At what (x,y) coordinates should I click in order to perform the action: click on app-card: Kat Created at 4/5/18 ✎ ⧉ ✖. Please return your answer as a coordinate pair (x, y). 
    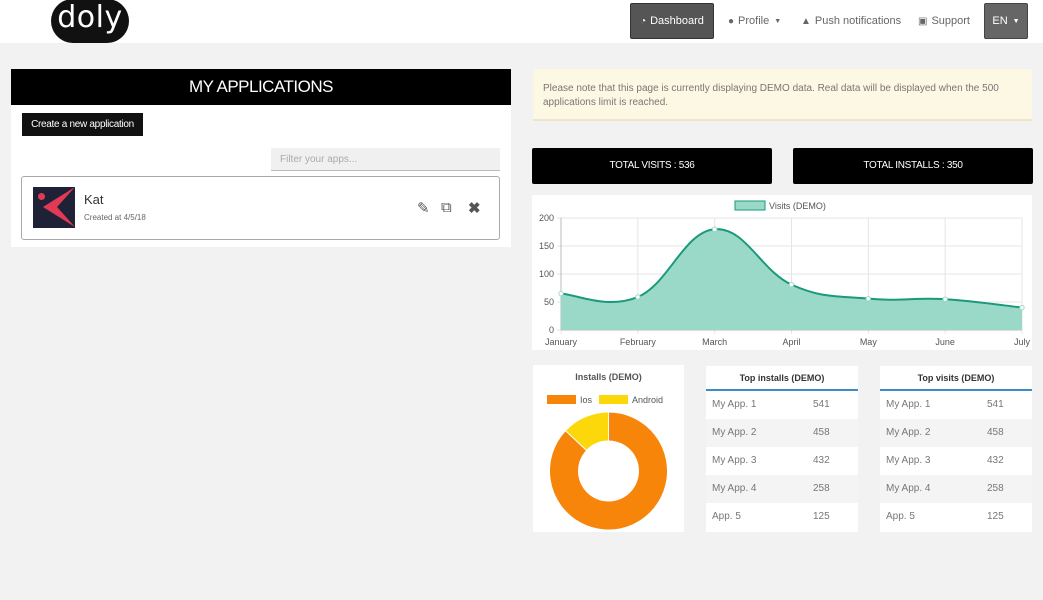
    Looking at the image, I should click on (260, 208).